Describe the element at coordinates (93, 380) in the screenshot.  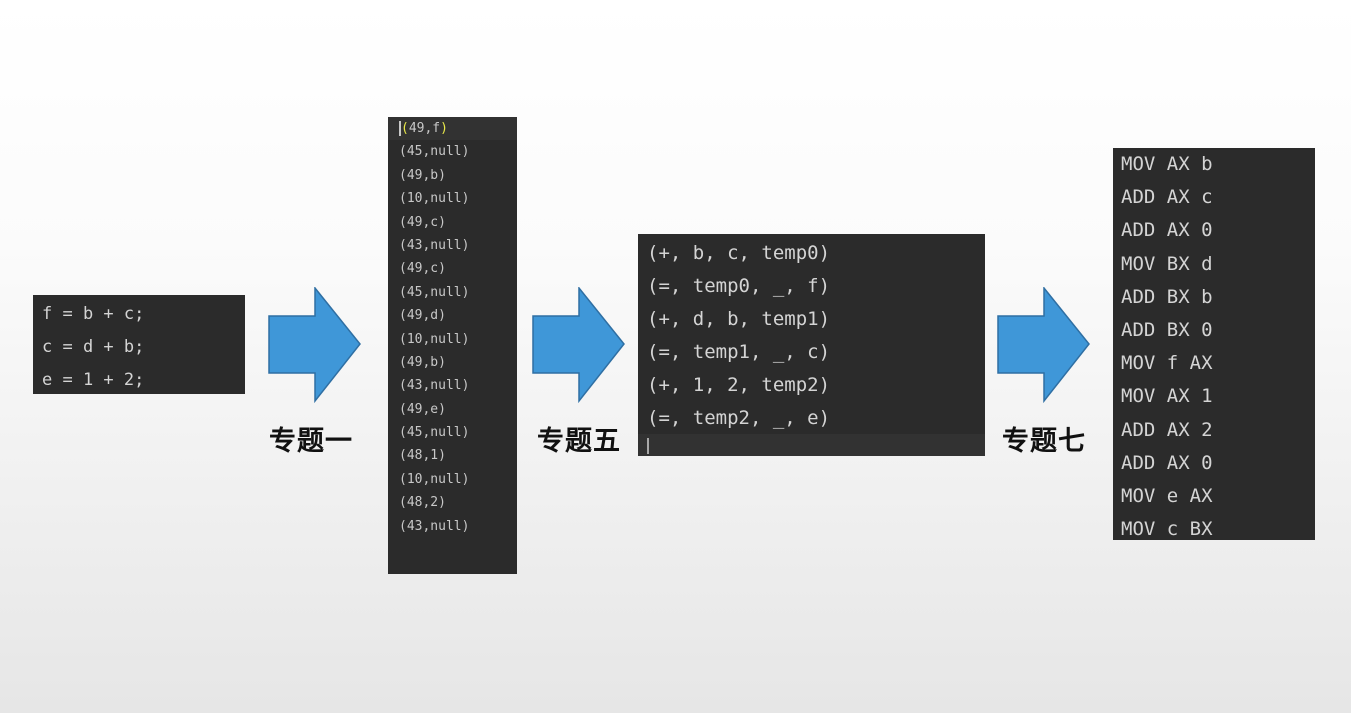
I see `source-line: e = 1 + 2;` at that location.